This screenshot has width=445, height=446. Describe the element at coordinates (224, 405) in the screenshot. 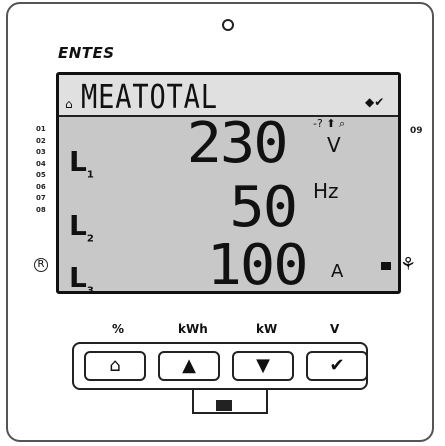

I see `combo-key-icon` at that location.